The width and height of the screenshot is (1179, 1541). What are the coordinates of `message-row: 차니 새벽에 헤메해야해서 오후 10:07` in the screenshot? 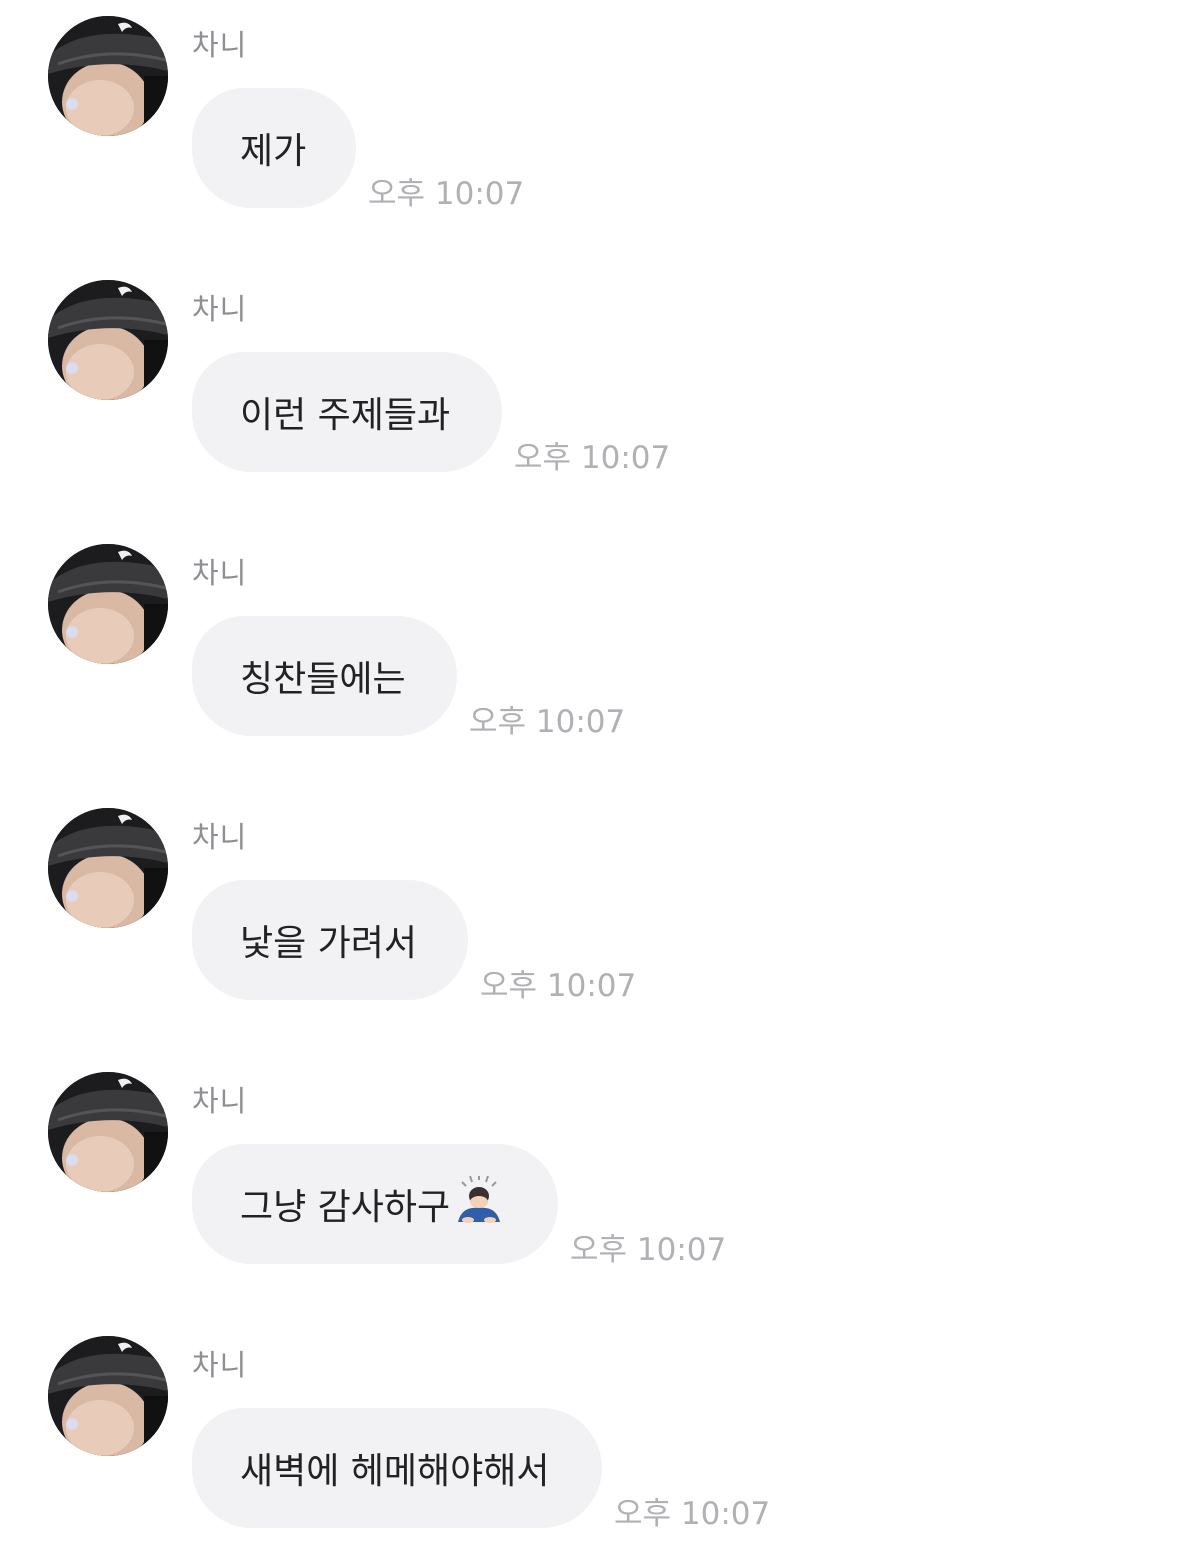 It's located at (589, 1430).